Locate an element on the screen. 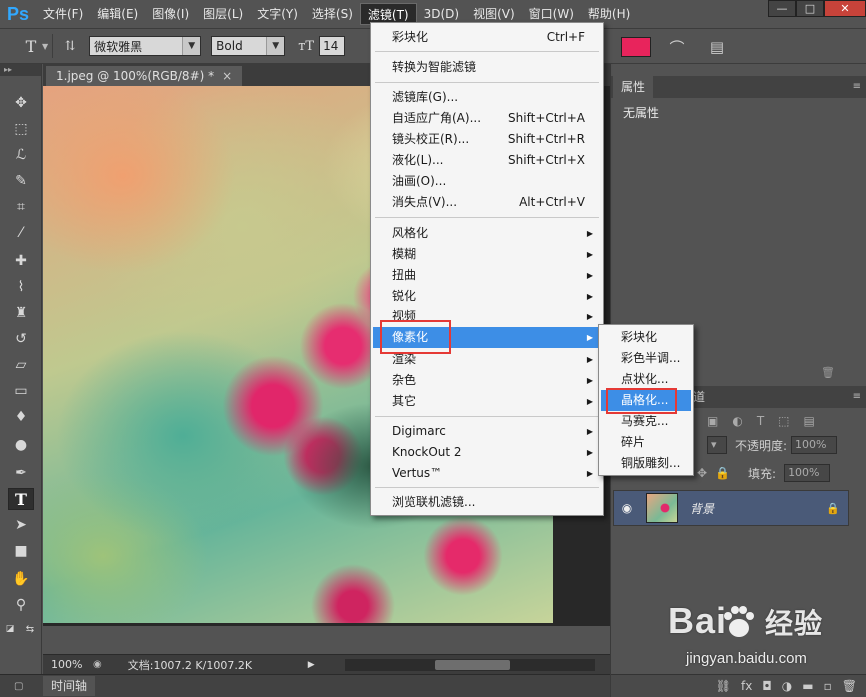 The height and width of the screenshot is (697, 866). document-tab: 1.jpeg @ 100%(RGB/8#) * × is located at coordinates (144, 76).